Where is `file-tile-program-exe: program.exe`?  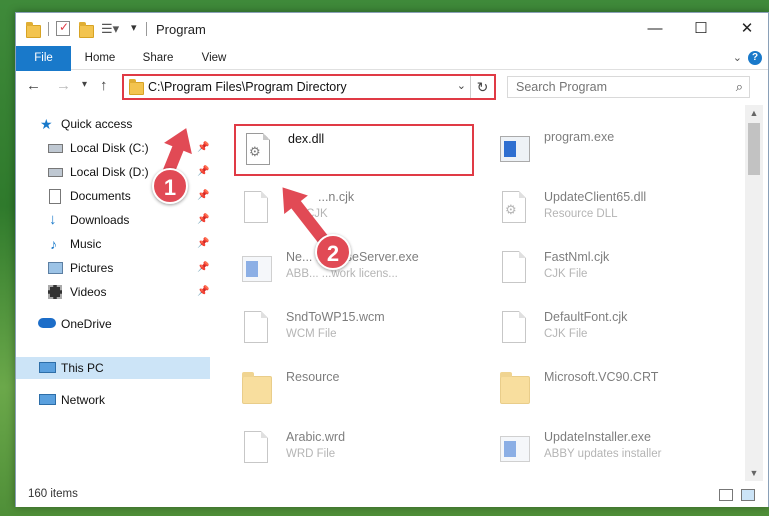 file-tile-program-exe: program.exe is located at coordinates (612, 150).